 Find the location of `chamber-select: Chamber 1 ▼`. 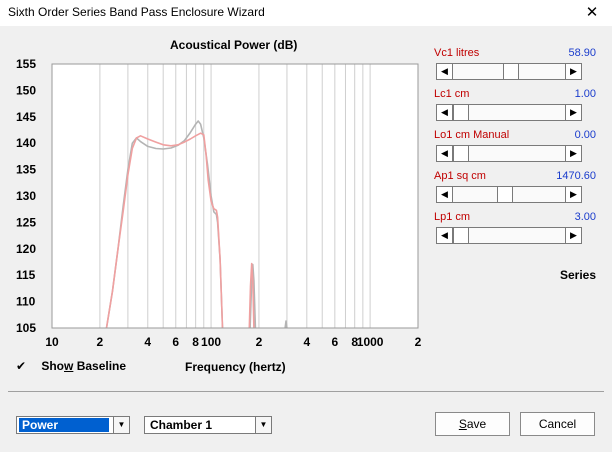

chamber-select: Chamber 1 ▼ is located at coordinates (208, 425).